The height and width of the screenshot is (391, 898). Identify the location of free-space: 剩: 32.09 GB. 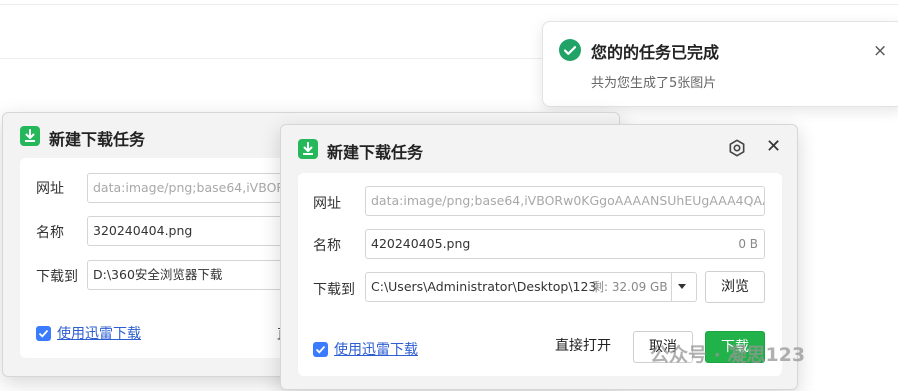
(630, 287).